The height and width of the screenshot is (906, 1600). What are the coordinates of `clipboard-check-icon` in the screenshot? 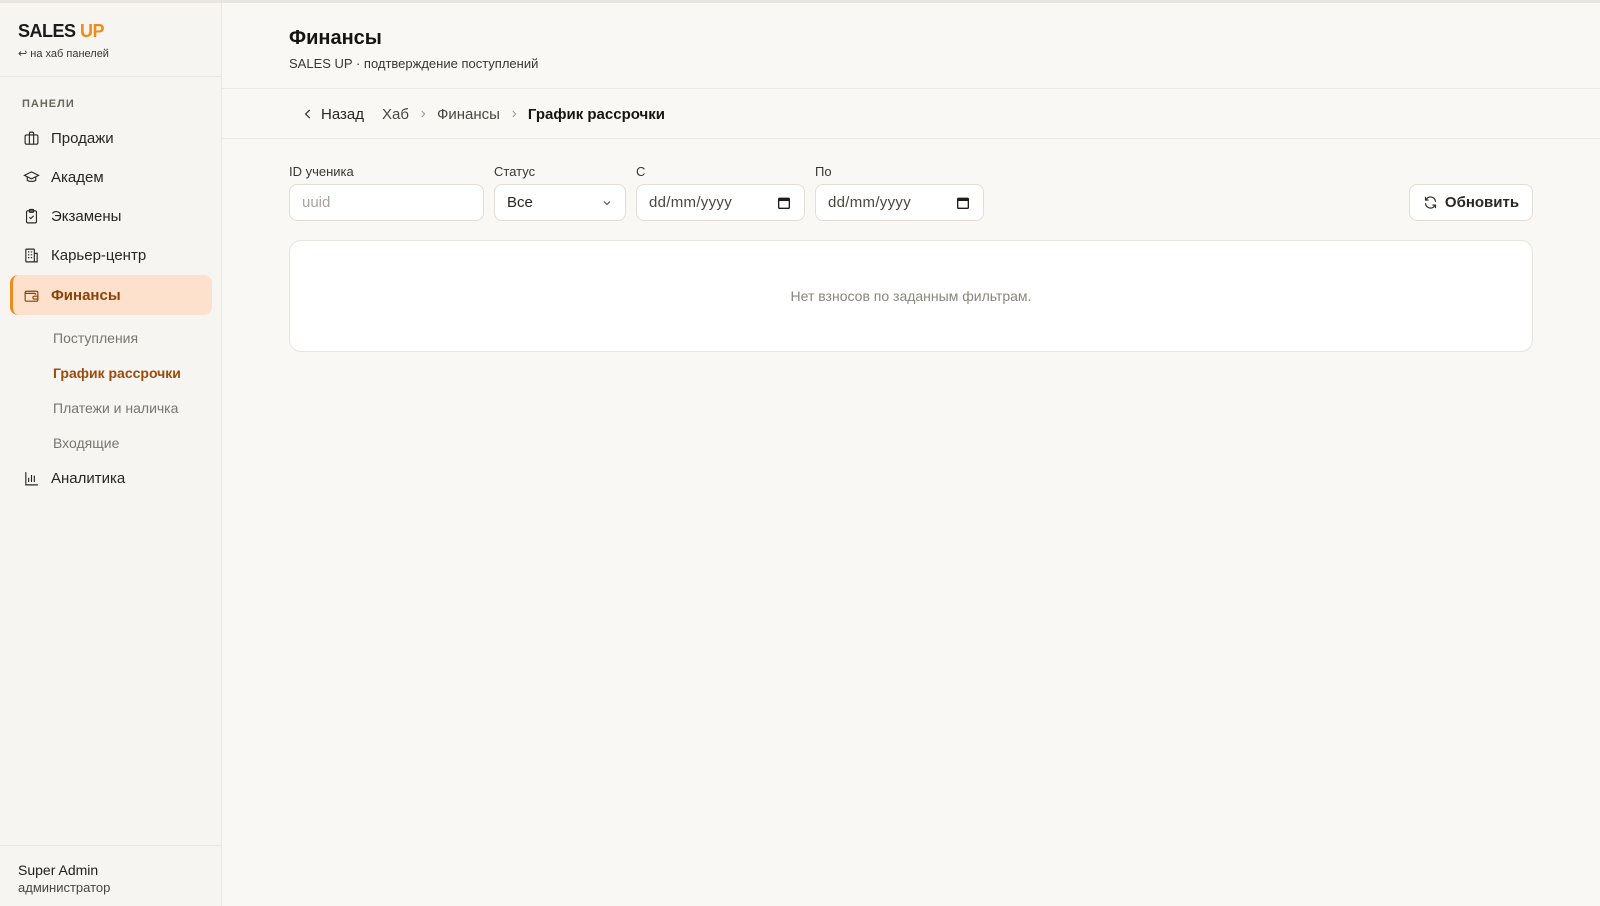 It's located at (31, 216).